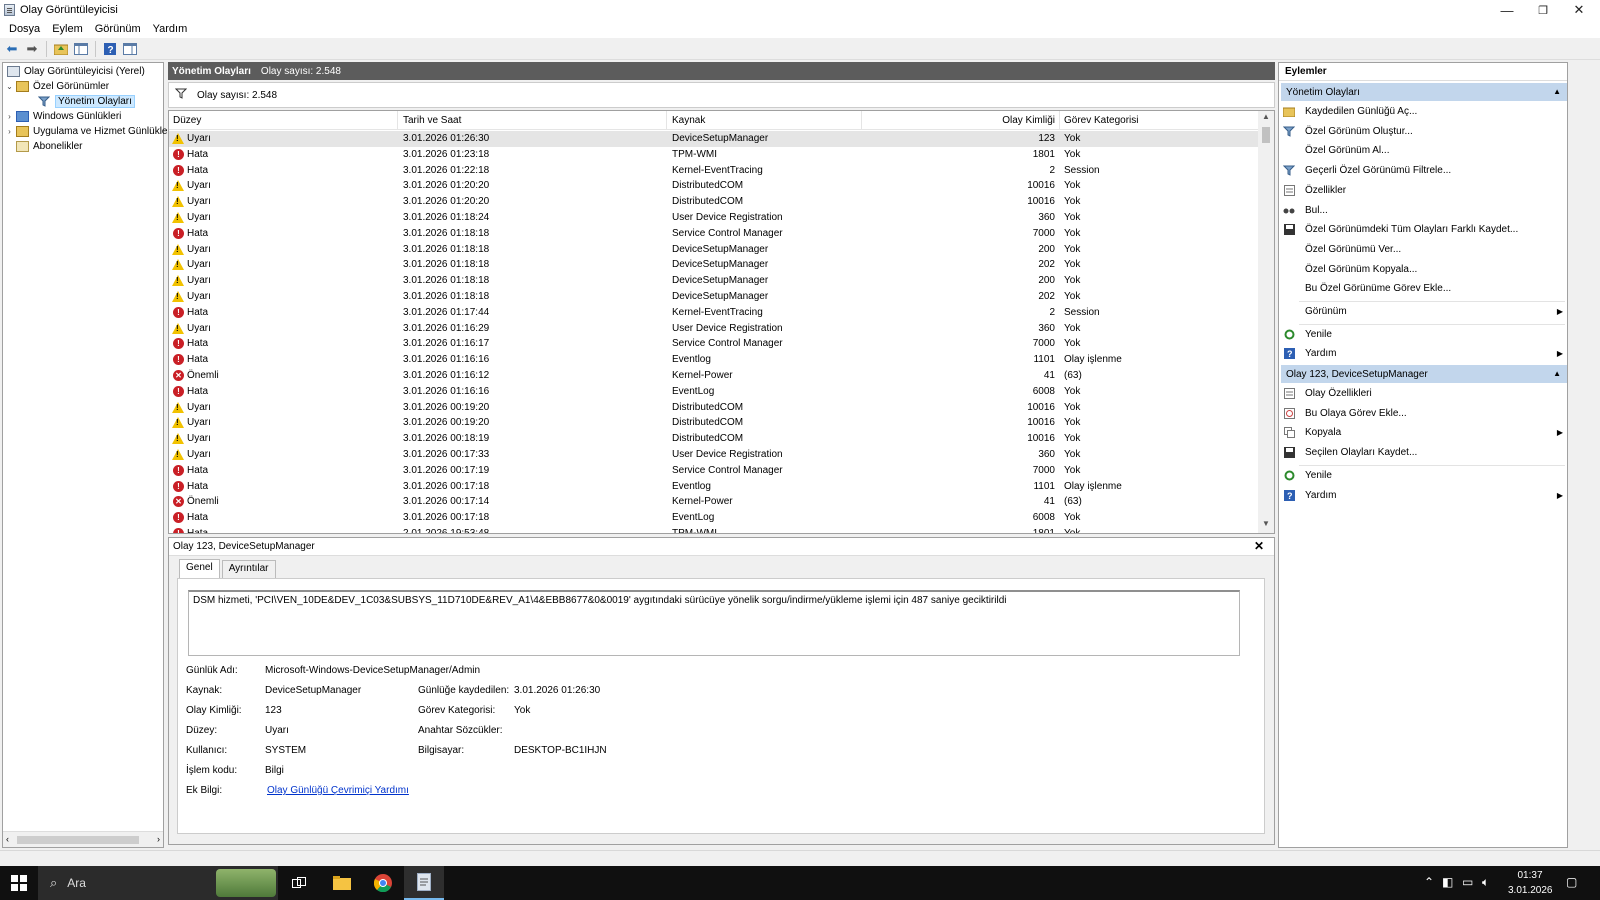 The height and width of the screenshot is (900, 1600). Describe the element at coordinates (61, 49) in the screenshot. I see `up-folder-icon` at that location.